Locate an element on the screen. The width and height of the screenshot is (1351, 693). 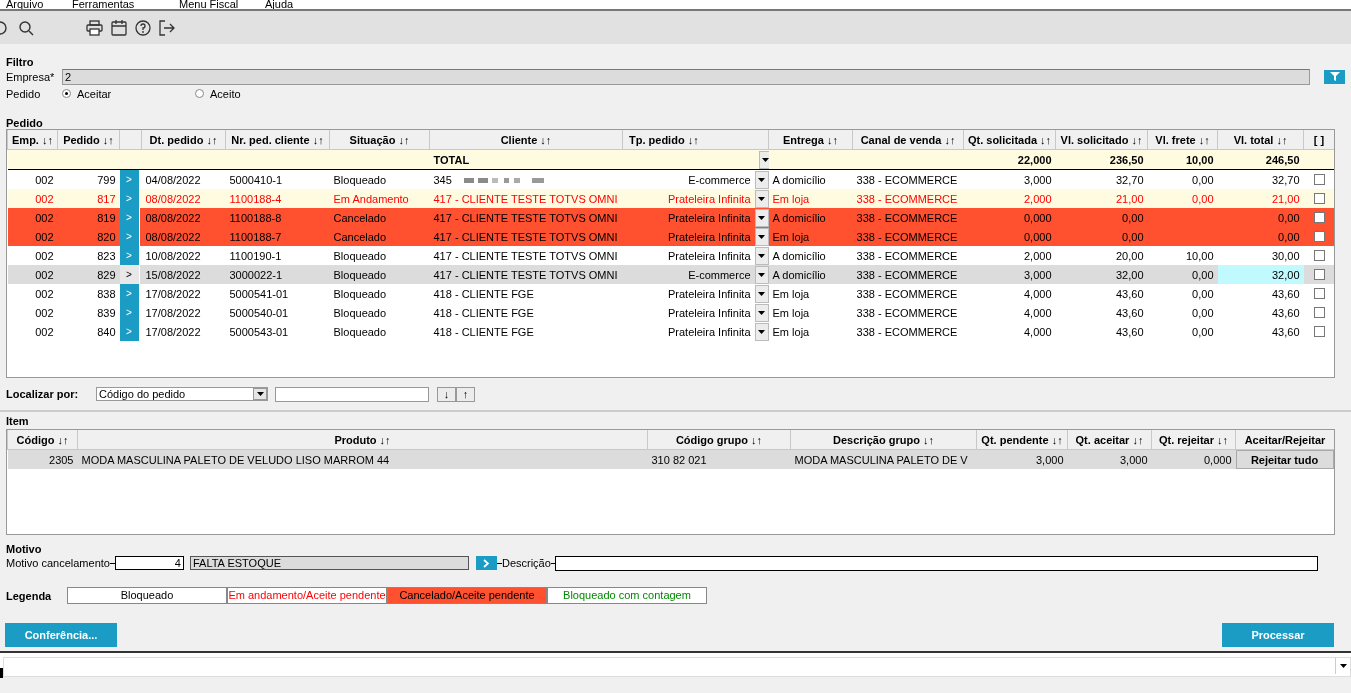
column-header: Qt. rejeitar ↓↑ is located at coordinates (1193, 440).